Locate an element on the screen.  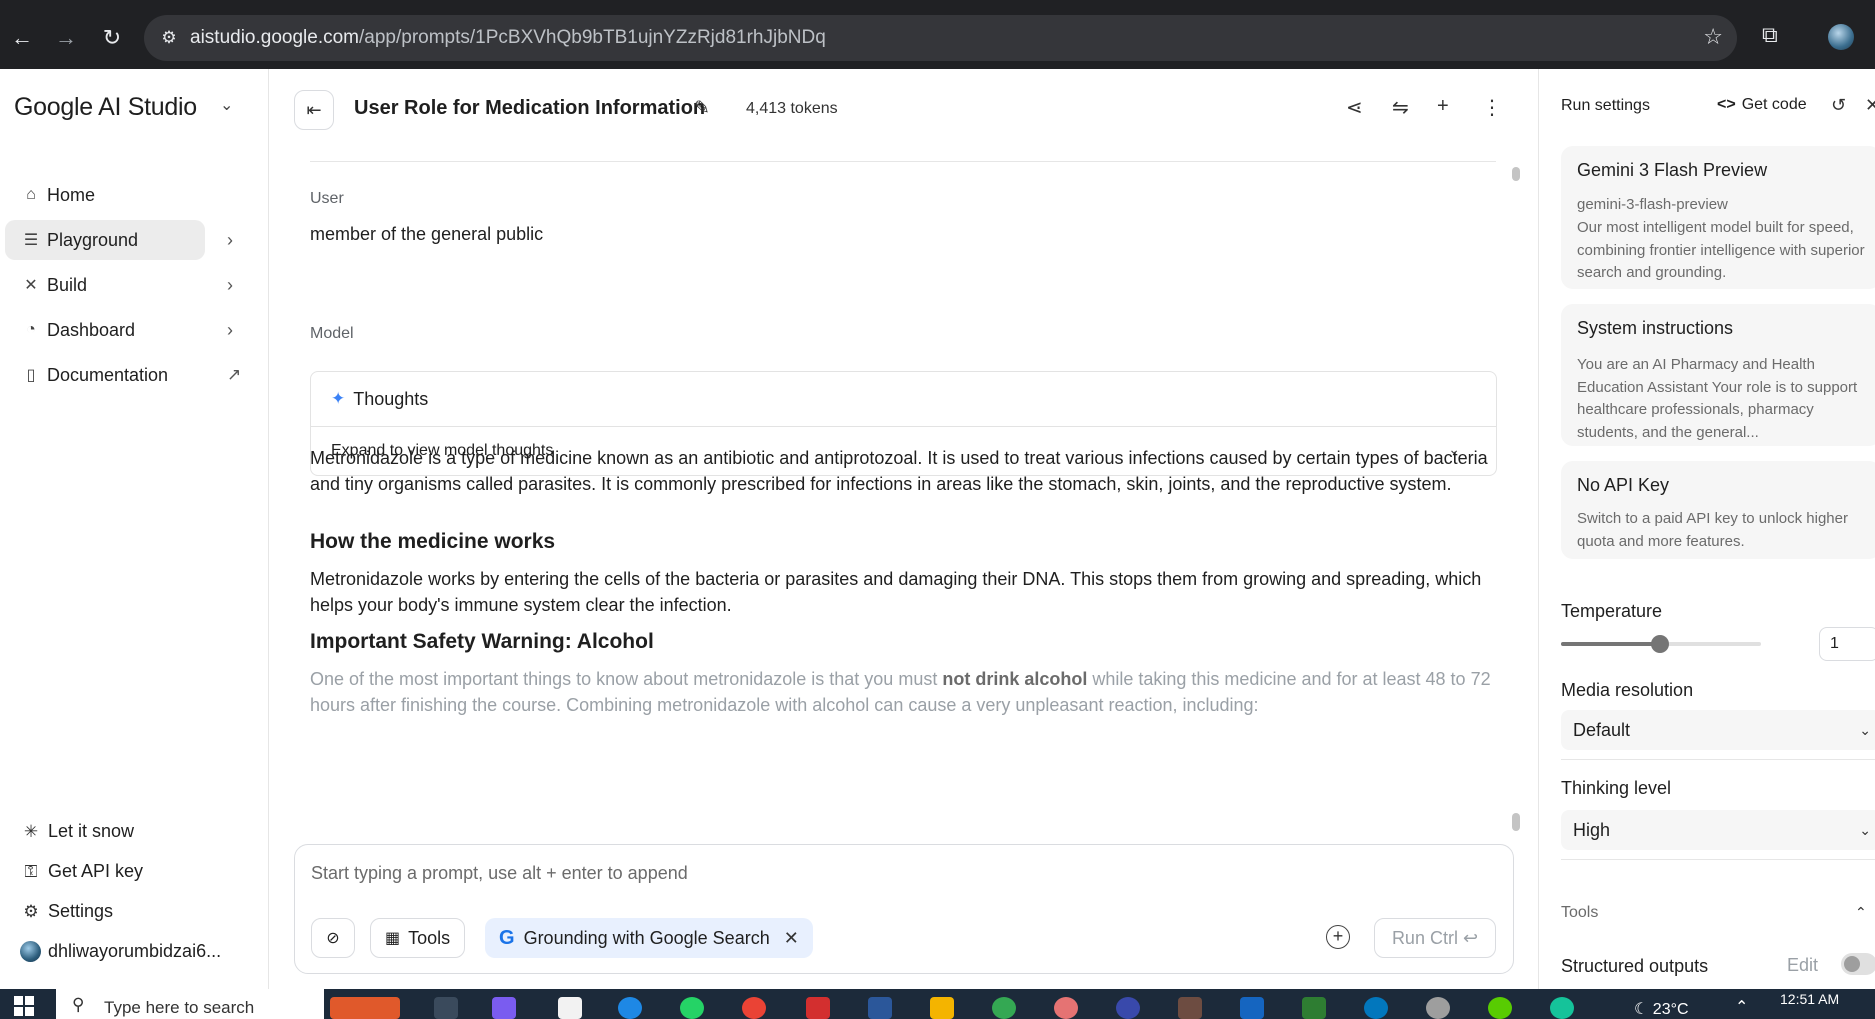
pencil-icon: ✎ is located at coordinates (702, 108).